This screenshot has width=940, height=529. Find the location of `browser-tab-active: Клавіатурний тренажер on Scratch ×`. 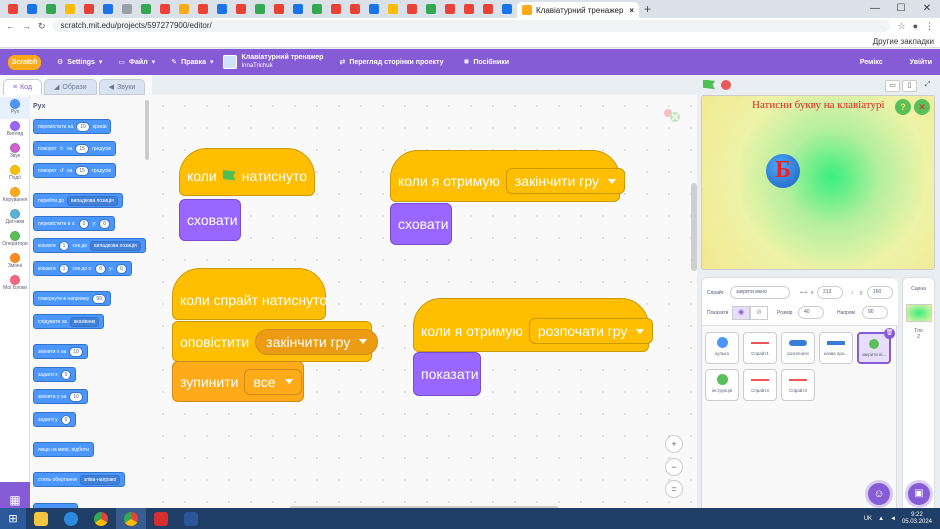

browser-tab-active: Клавіатурний тренажер on Scratch × is located at coordinates (578, 10).